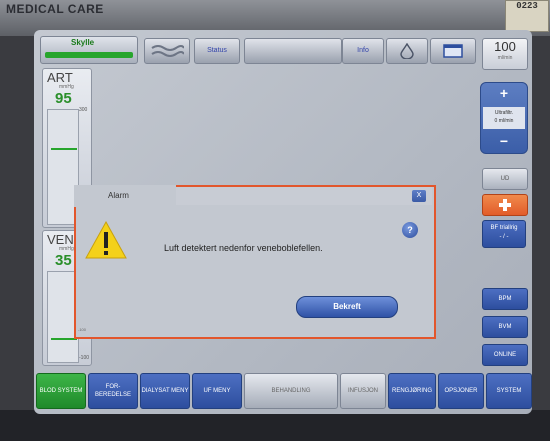  Describe the element at coordinates (106, 239) in the screenshot. I see `warning-icon` at that location.